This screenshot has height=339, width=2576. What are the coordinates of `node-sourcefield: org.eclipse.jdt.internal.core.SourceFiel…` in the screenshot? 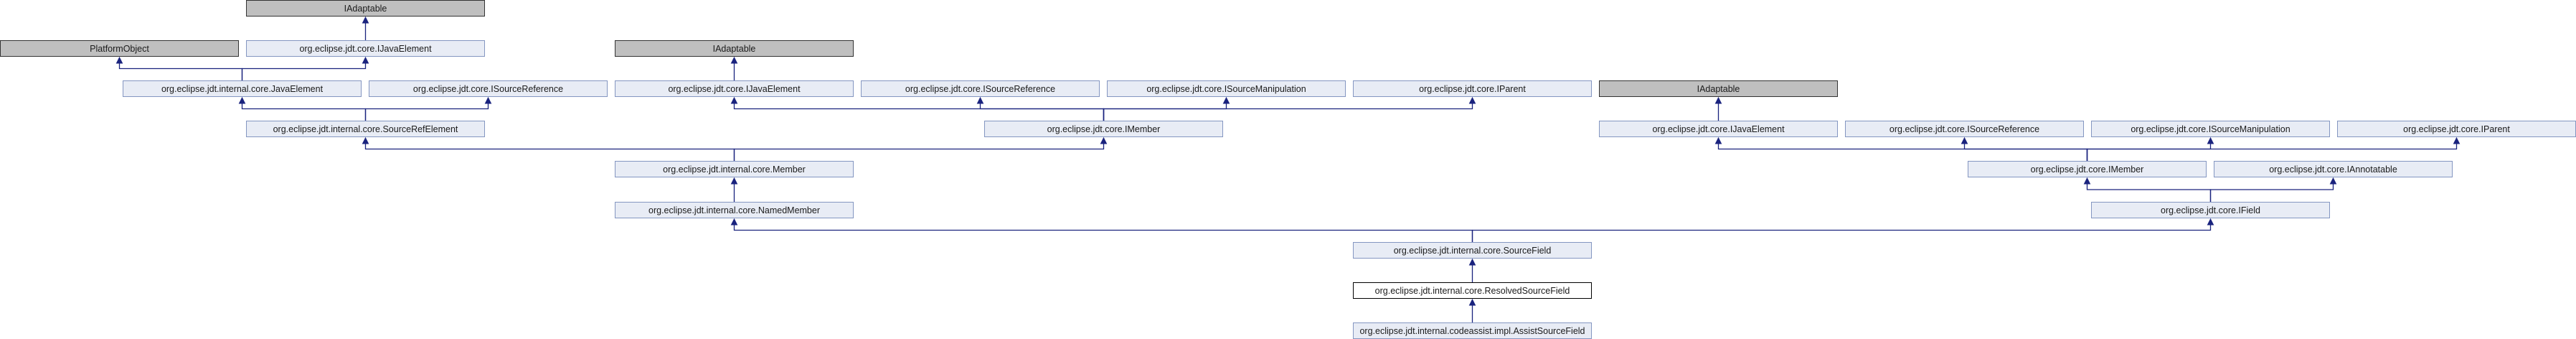 It's located at (1472, 250).